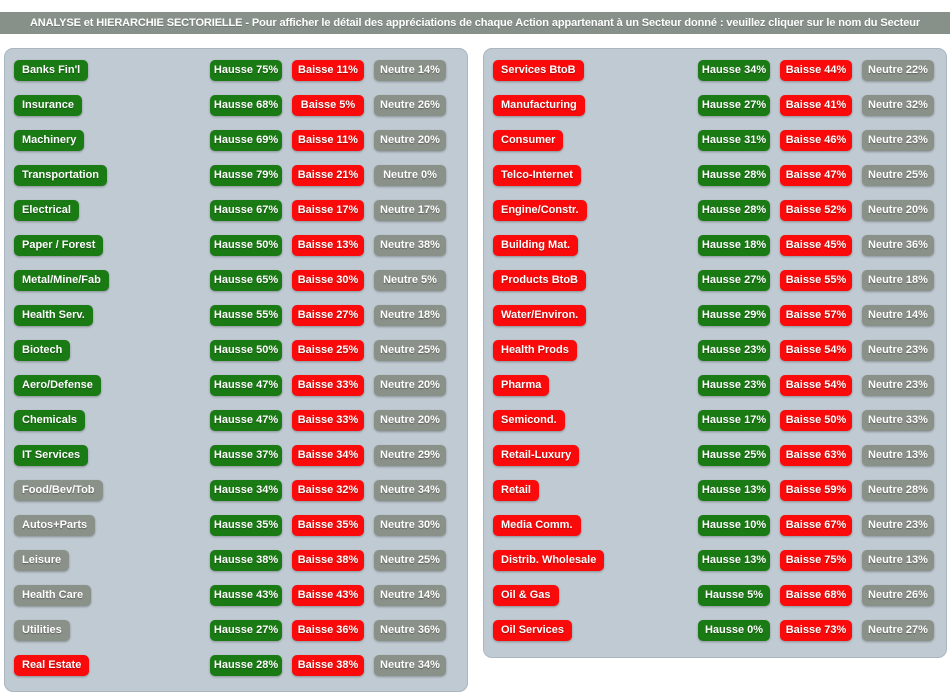  I want to click on hausse-badge: Hausse 37%, so click(246, 455).